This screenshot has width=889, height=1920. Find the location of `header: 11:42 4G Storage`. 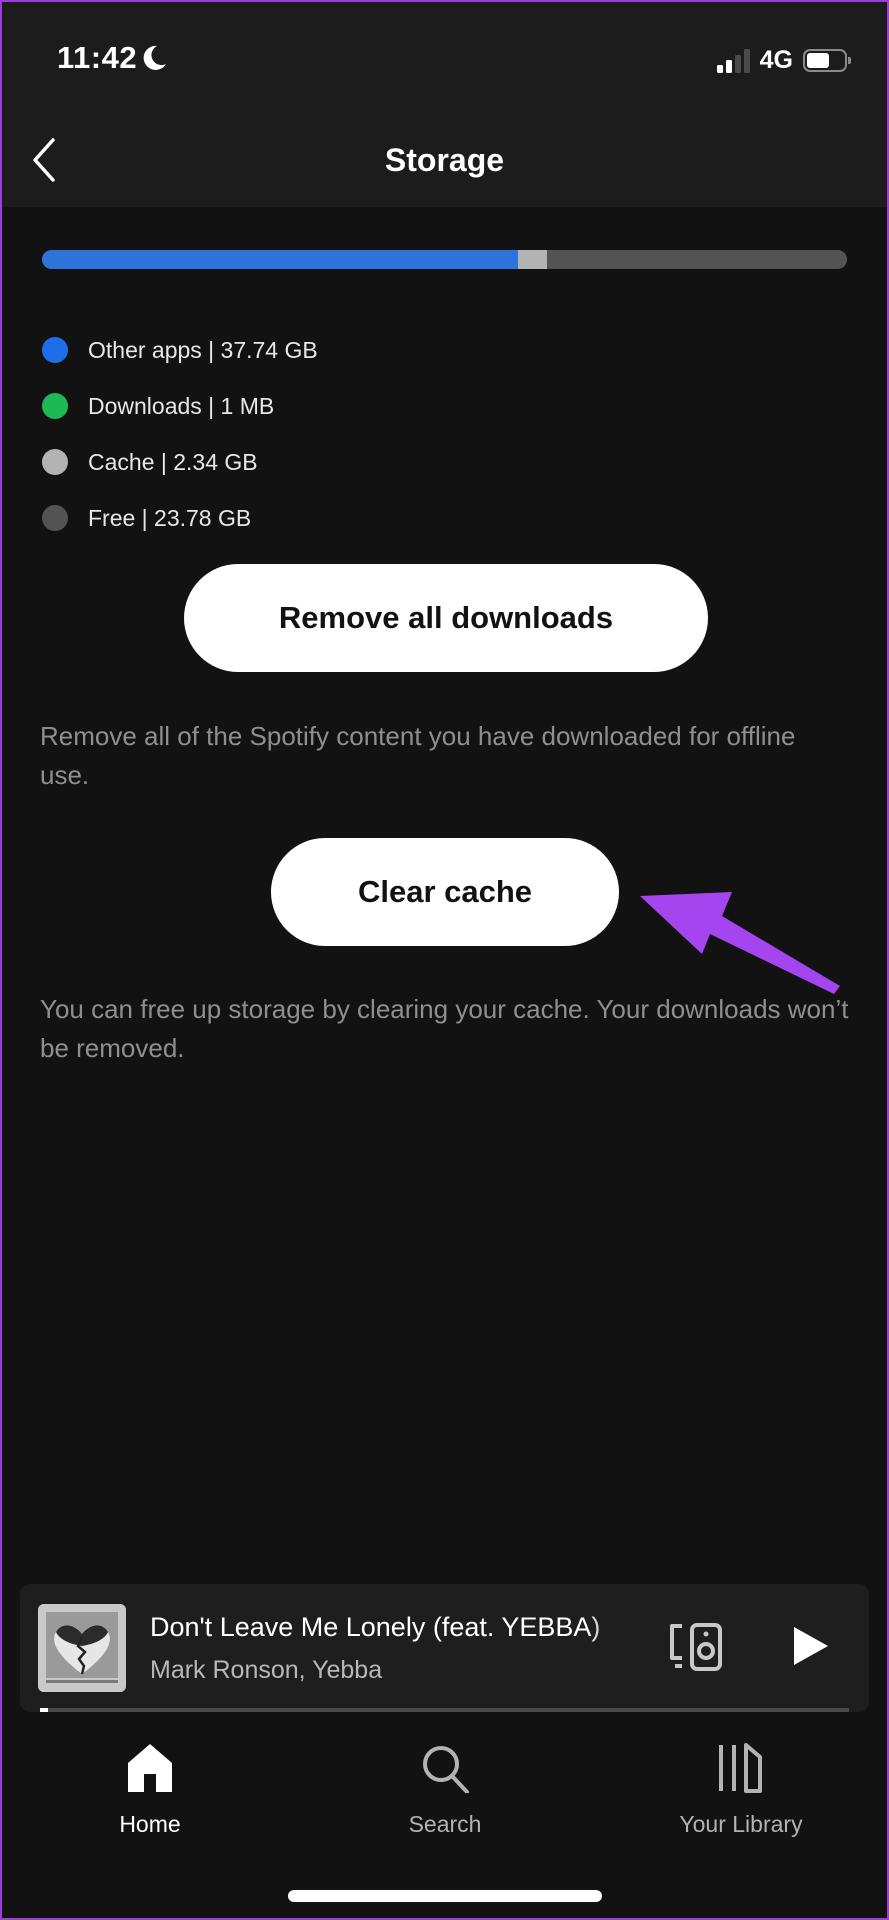

header: 11:42 4G Storage is located at coordinates (444, 104).